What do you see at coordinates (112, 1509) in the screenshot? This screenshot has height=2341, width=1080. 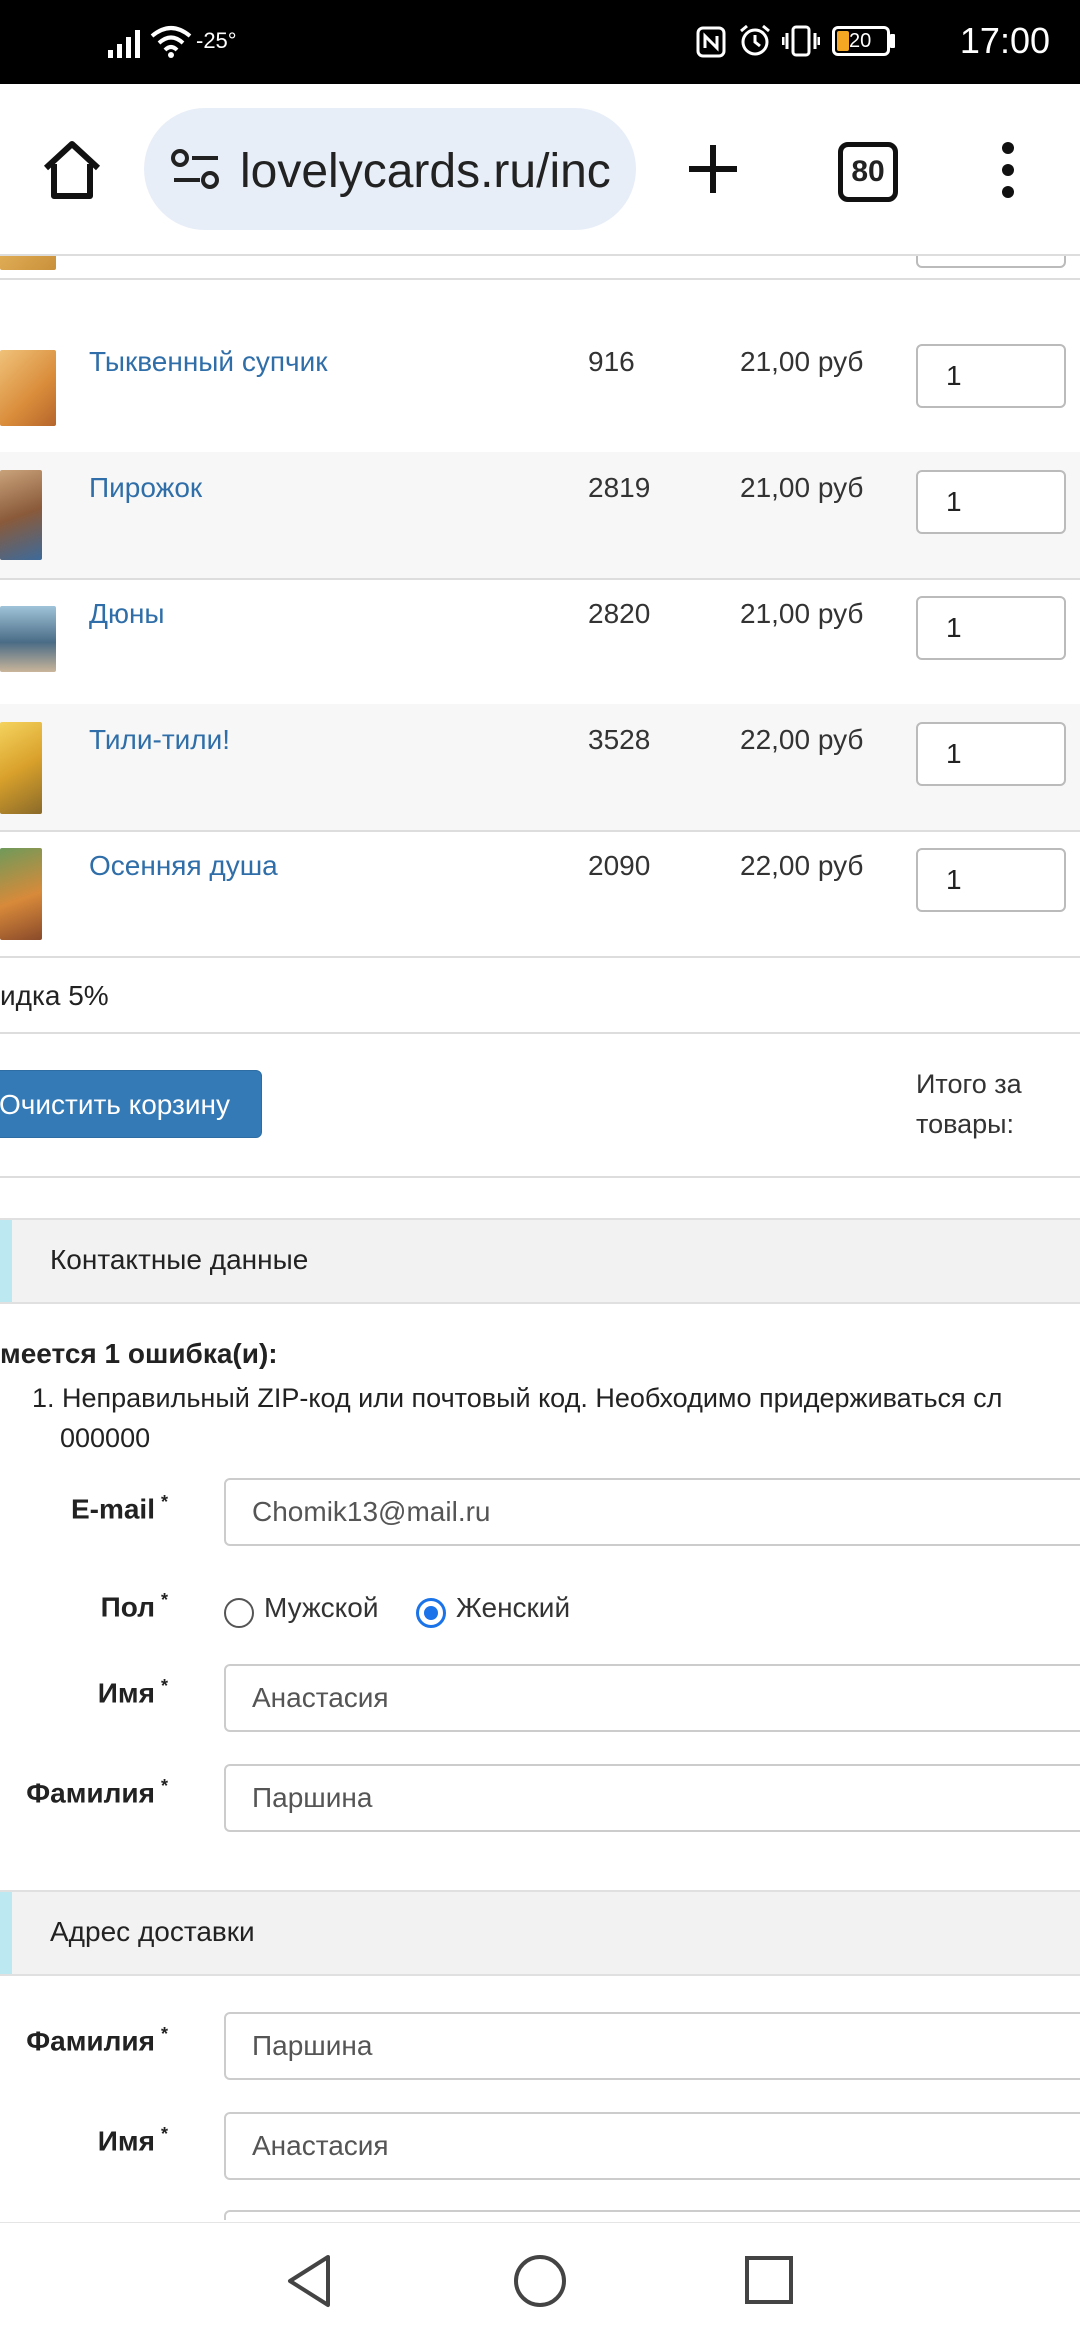 I see `email-label-text: E-mail` at bounding box center [112, 1509].